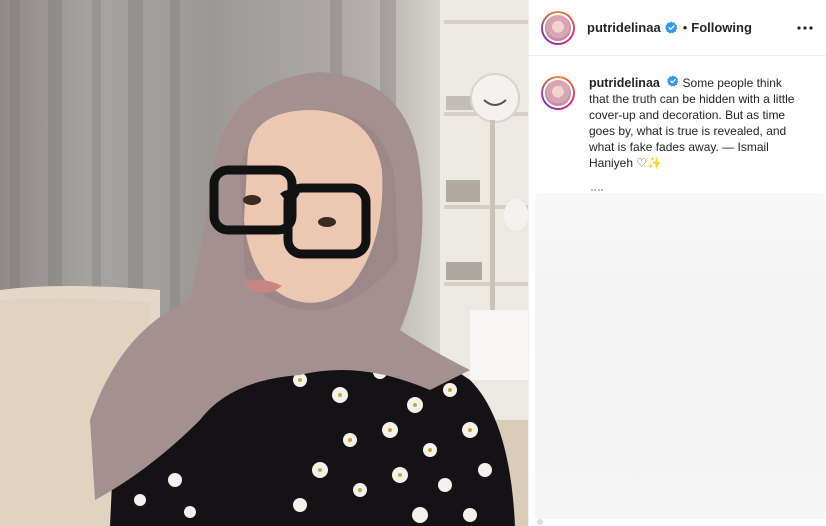 The image size is (826, 526). Describe the element at coordinates (624, 27) in the screenshot. I see `header-username-link: putridelinaa` at that location.